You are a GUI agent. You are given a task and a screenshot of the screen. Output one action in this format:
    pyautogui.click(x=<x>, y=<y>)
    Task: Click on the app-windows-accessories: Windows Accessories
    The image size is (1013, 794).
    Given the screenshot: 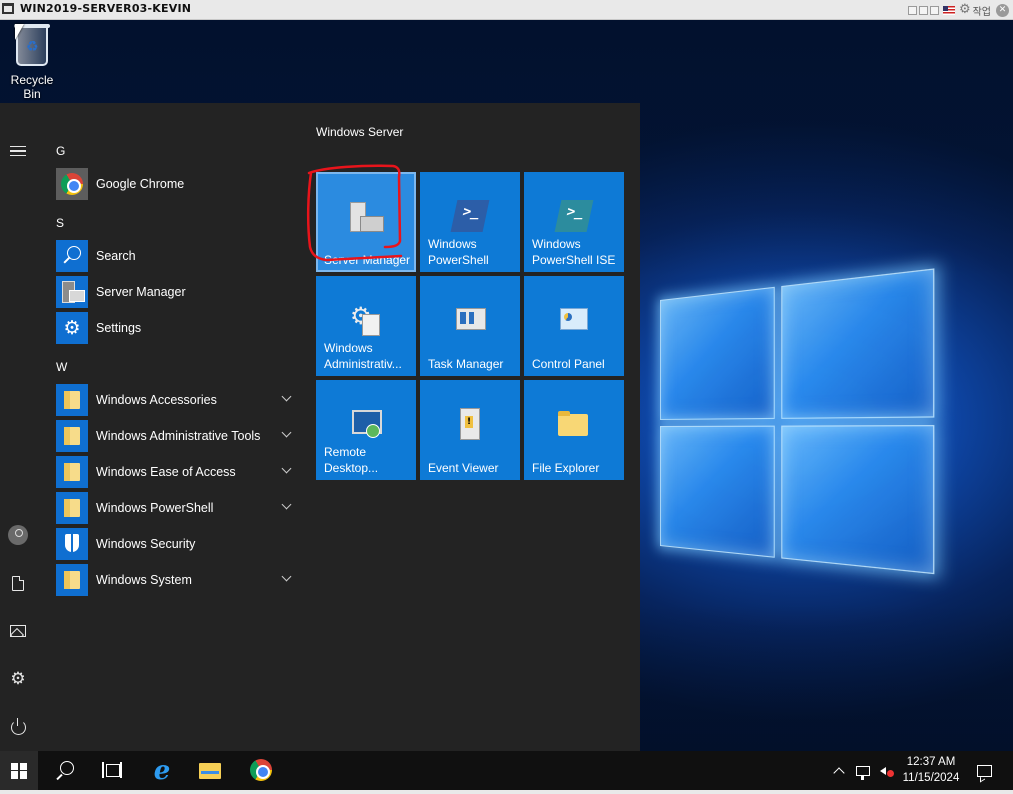 What is the action you would take?
    pyautogui.click(x=175, y=400)
    